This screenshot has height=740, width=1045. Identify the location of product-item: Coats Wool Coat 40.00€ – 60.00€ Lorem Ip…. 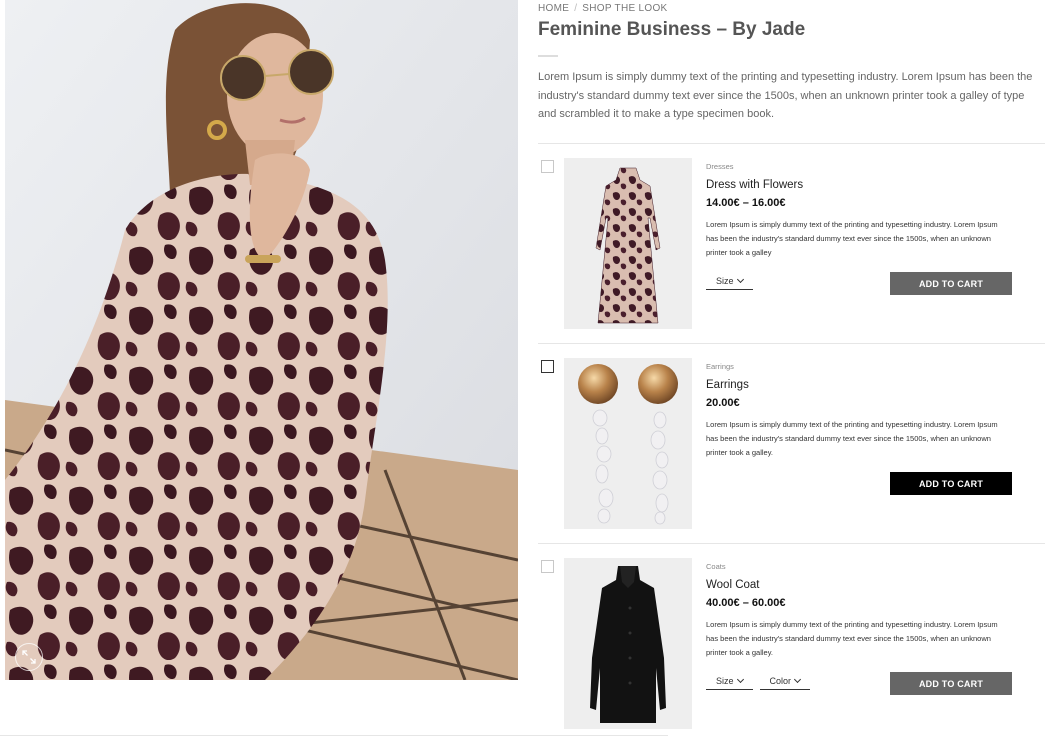
(791, 641).